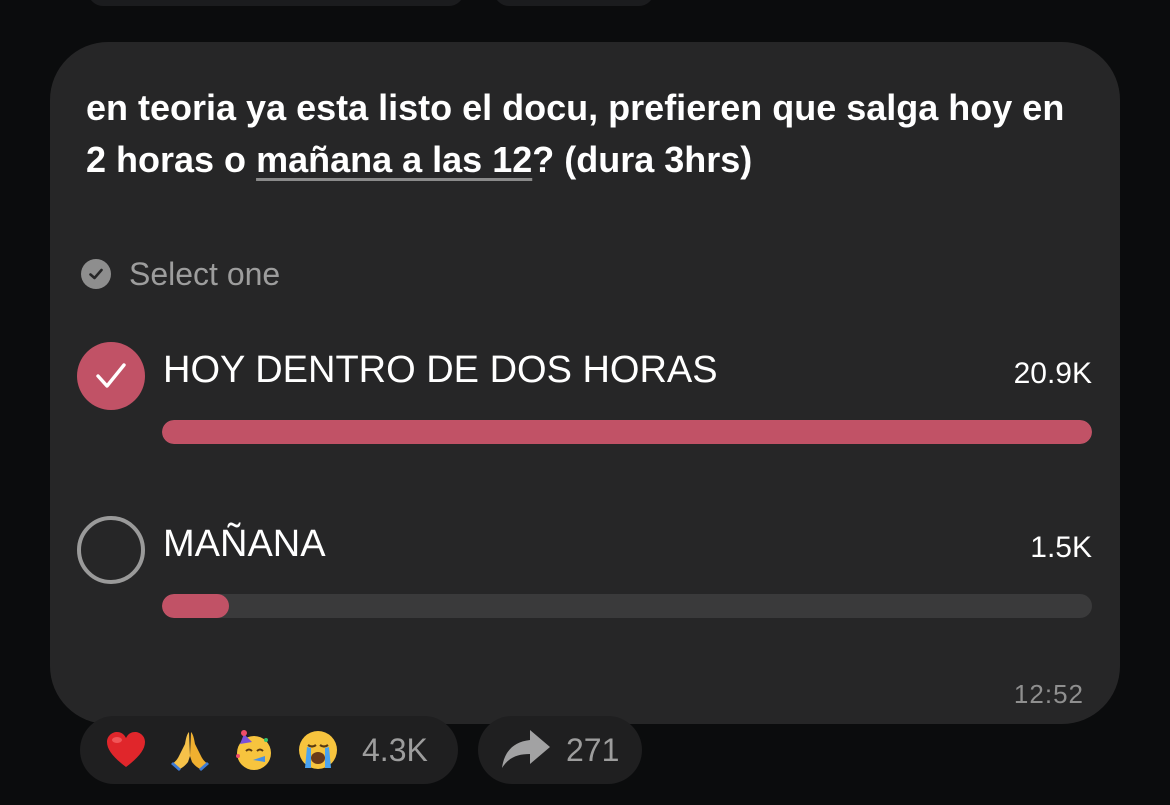  Describe the element at coordinates (190, 750) in the screenshot. I see `folded-hands-emoji-icon` at that location.